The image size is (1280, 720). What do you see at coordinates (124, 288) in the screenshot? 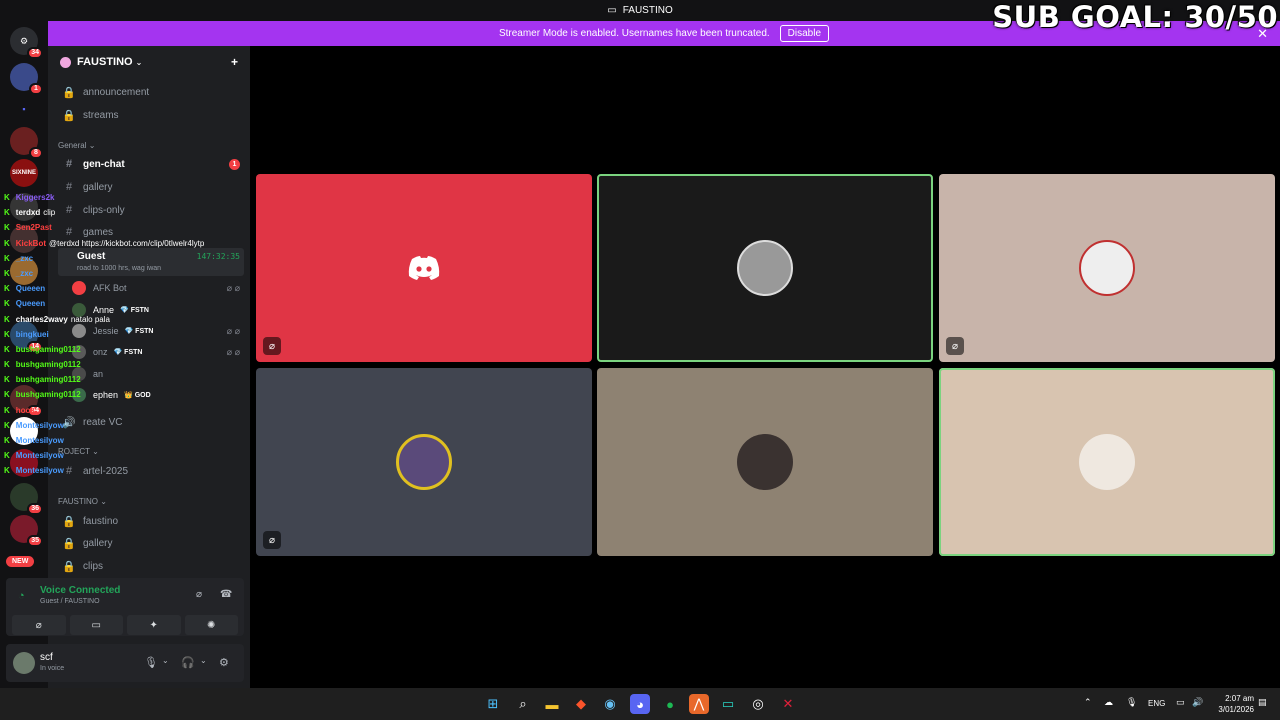
I see `chat-message: K Queeen` at bounding box center [124, 288].